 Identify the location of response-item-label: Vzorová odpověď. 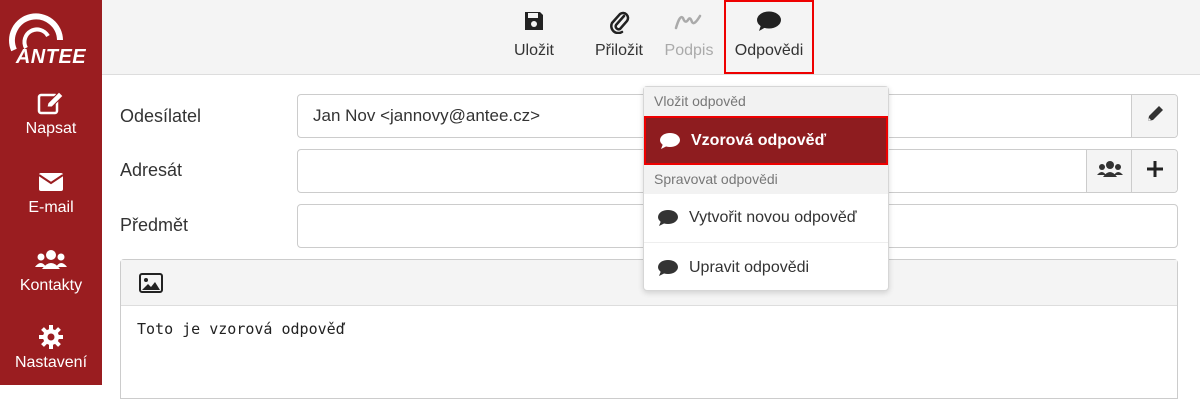
(759, 140).